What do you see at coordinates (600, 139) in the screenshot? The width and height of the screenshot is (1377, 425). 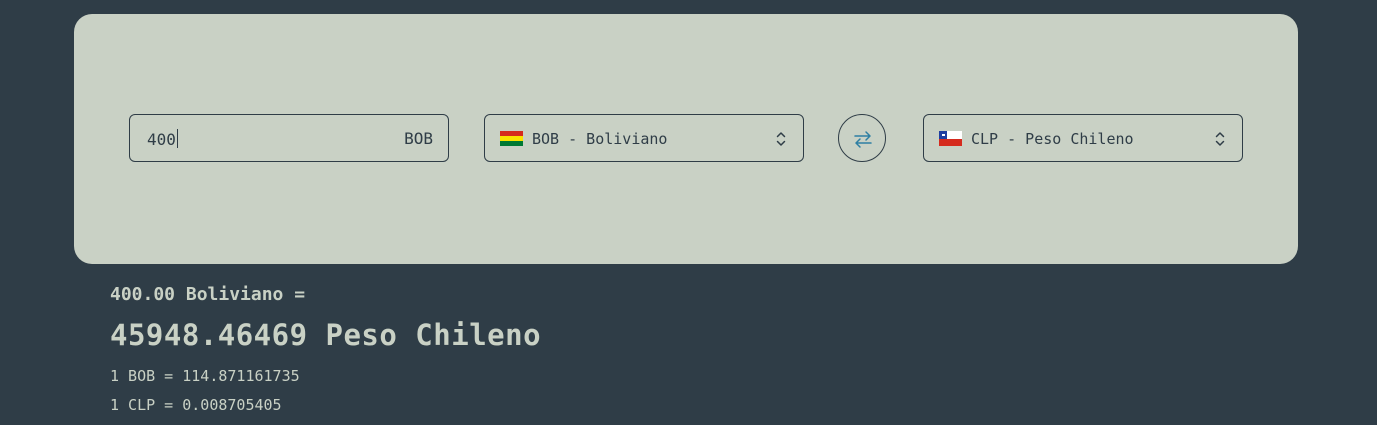 I see `from-currency-label: BOB - Boliviano` at bounding box center [600, 139].